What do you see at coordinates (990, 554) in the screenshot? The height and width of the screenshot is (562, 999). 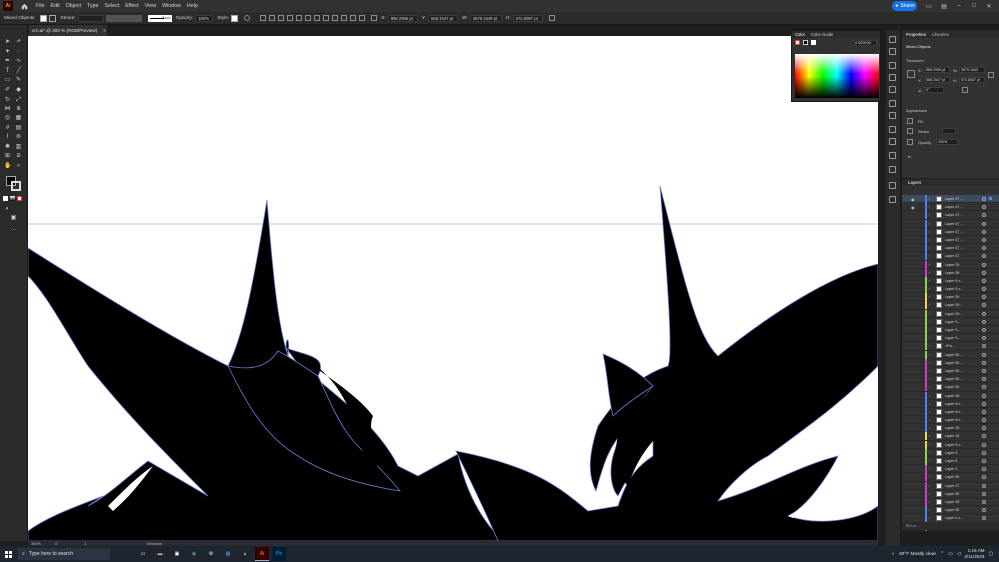 I see `notifications-icon: ▢` at bounding box center [990, 554].